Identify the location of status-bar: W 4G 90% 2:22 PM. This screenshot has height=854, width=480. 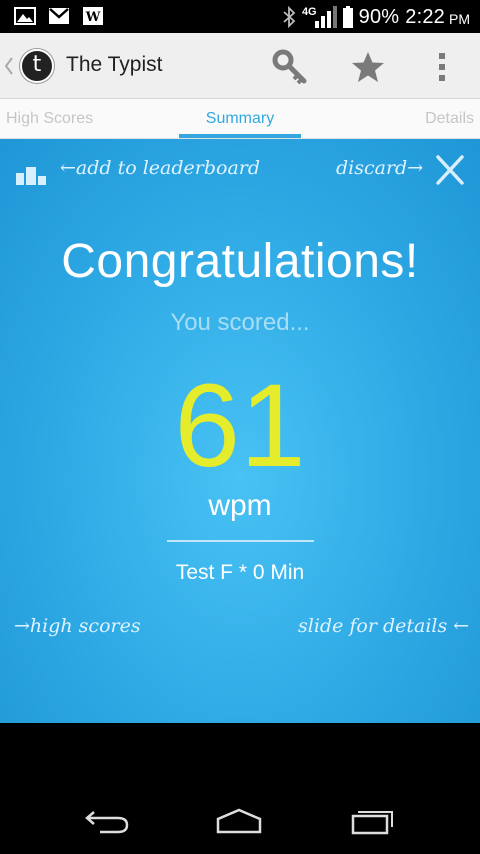
(240, 16).